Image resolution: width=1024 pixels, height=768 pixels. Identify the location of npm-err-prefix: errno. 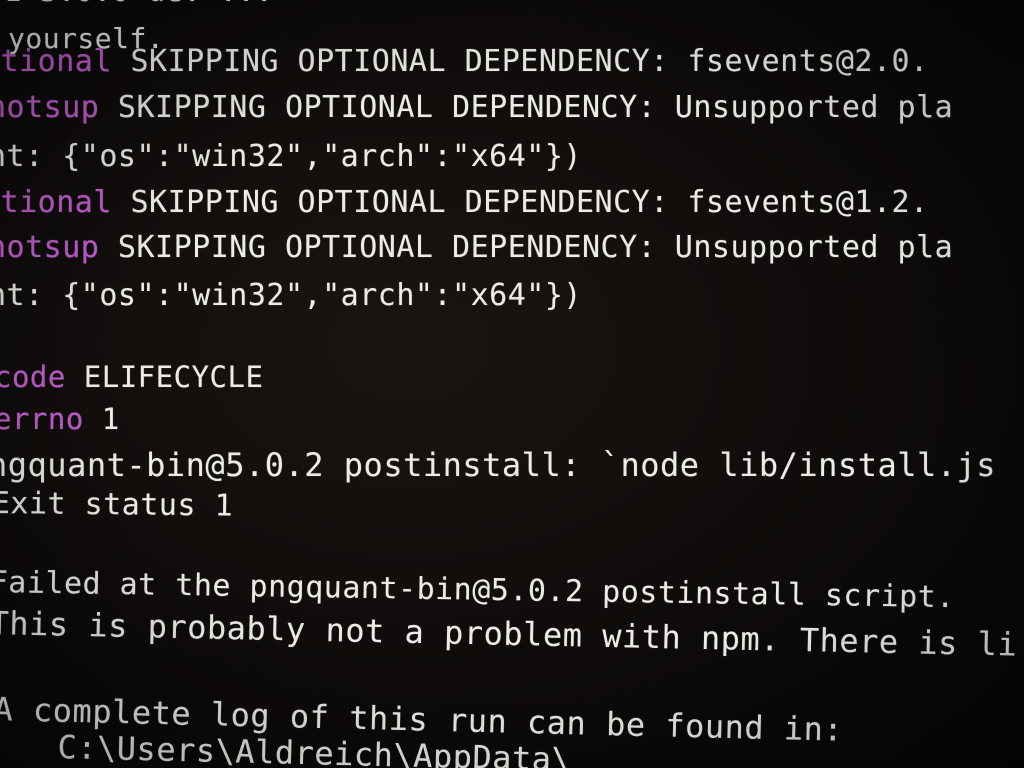
(42, 419).